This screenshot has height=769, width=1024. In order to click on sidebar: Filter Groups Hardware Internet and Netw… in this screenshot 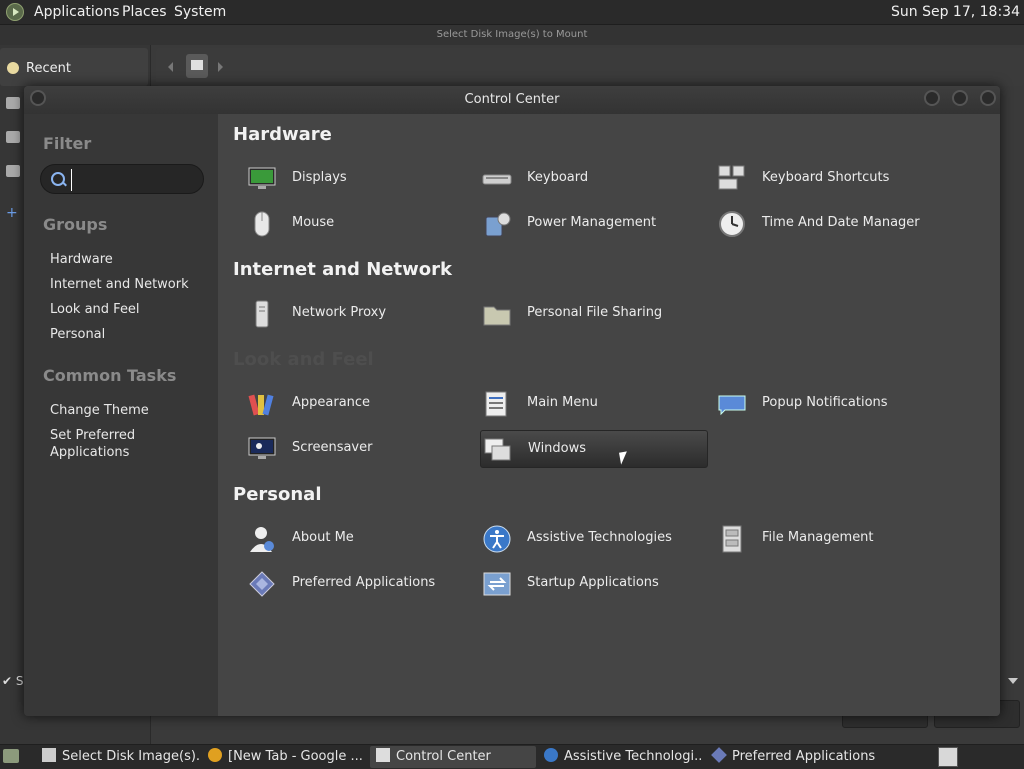, I will do `click(121, 415)`.